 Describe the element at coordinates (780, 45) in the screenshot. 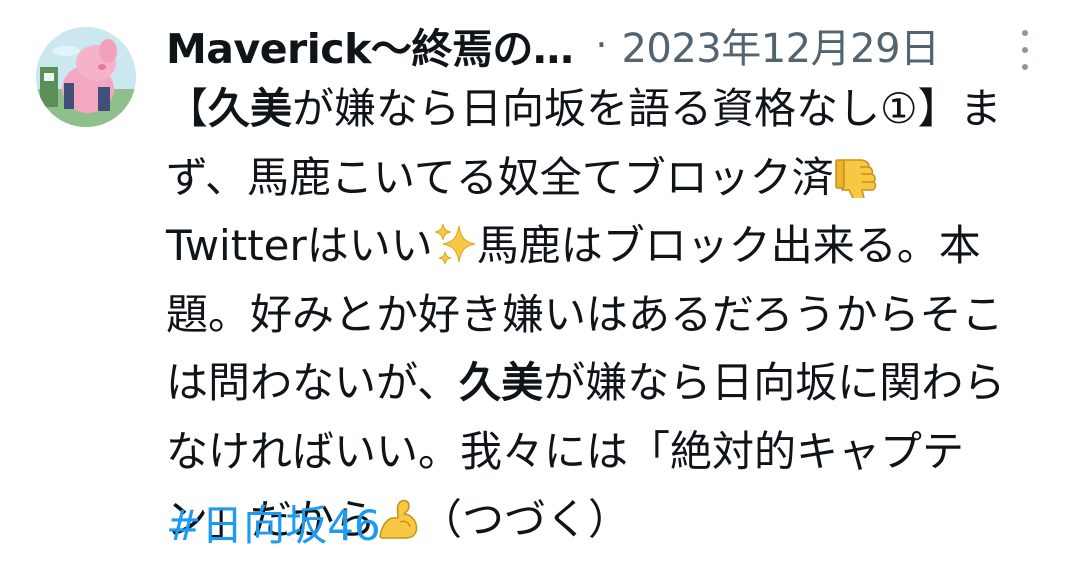

I see `tweet-date: 2023年12月29日` at that location.